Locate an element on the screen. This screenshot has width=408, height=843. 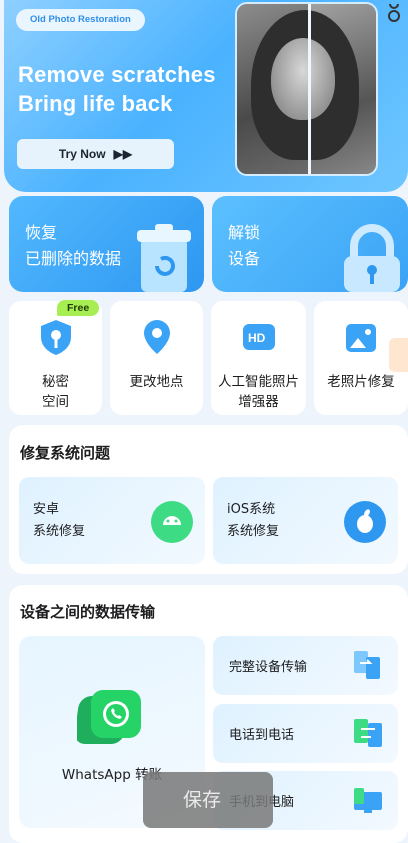
corner-icon is located at coordinates (395, 13).